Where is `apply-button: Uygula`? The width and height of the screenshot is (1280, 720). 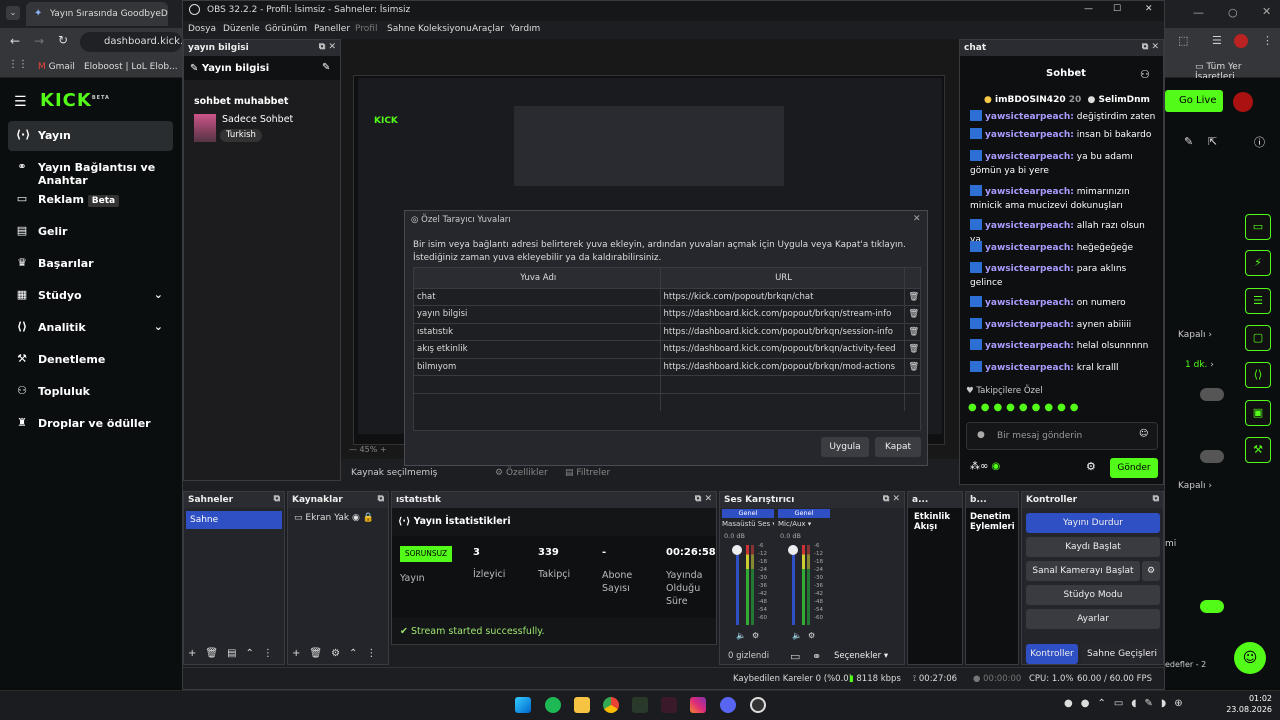
apply-button: Uygula is located at coordinates (845, 447).